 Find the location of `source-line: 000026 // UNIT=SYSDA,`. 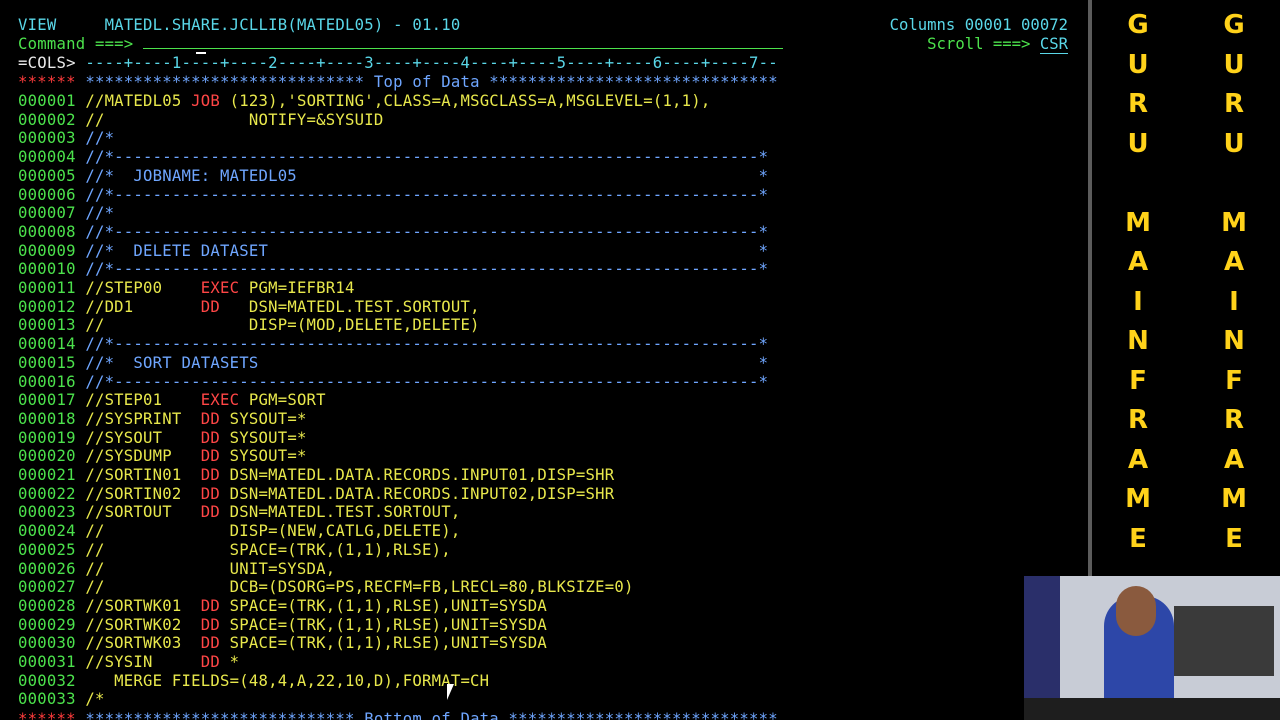

source-line: 000026 // UNIT=SYSDA, is located at coordinates (176, 569).